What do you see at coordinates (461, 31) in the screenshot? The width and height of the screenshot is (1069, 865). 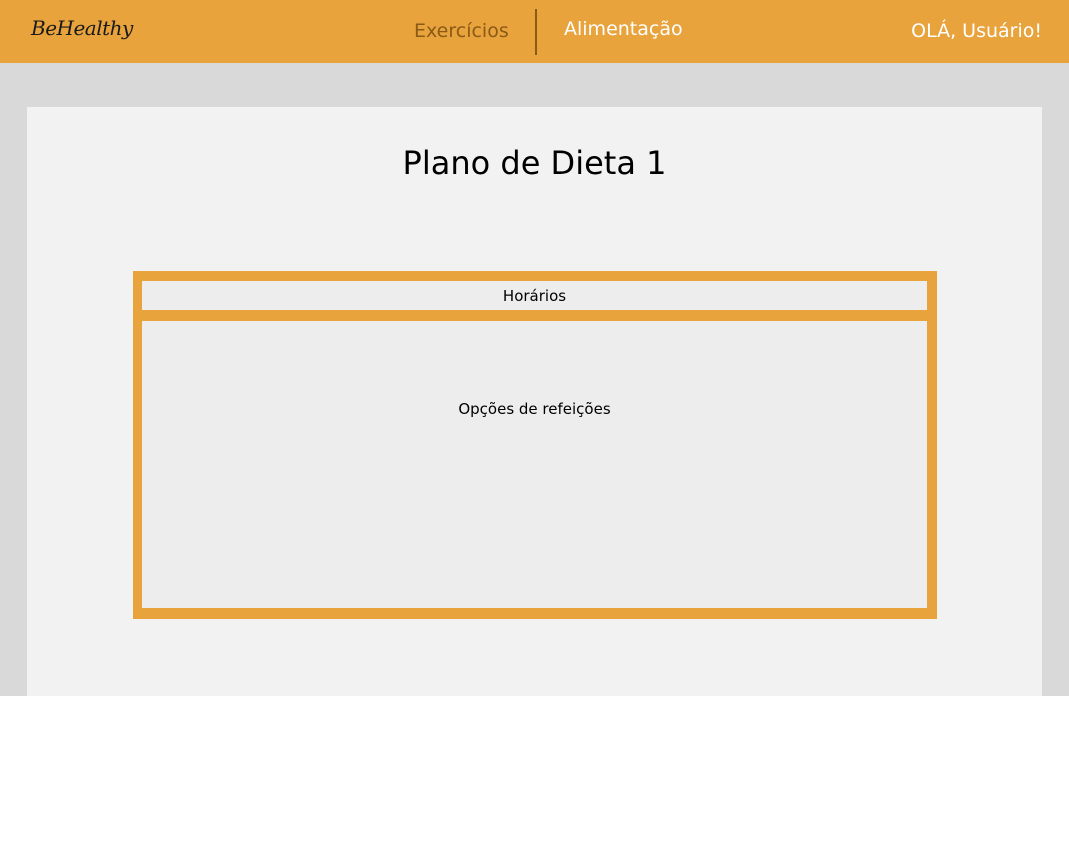 I see `nav-link-exercicios: Exercícios` at bounding box center [461, 31].